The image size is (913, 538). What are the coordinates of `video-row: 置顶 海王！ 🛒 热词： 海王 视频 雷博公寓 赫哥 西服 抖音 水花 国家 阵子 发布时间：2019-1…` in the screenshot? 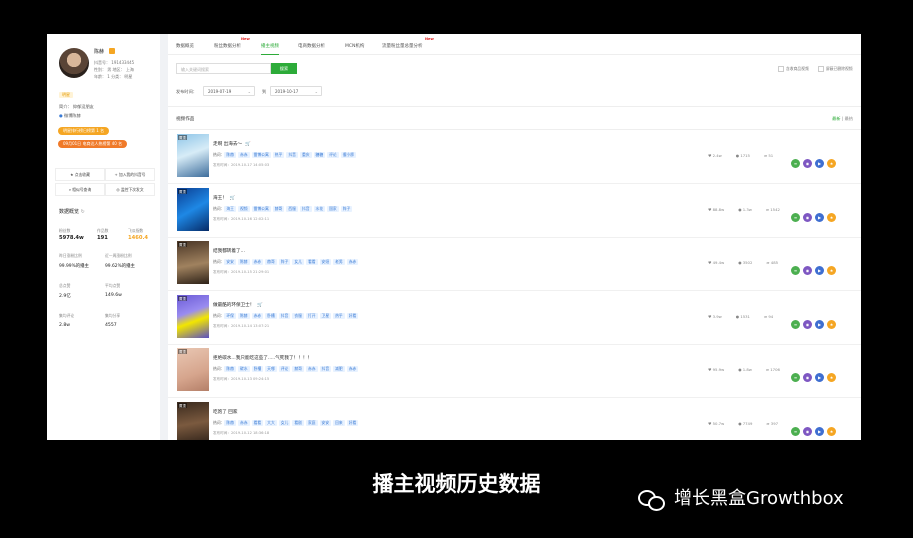 It's located at (514, 211).